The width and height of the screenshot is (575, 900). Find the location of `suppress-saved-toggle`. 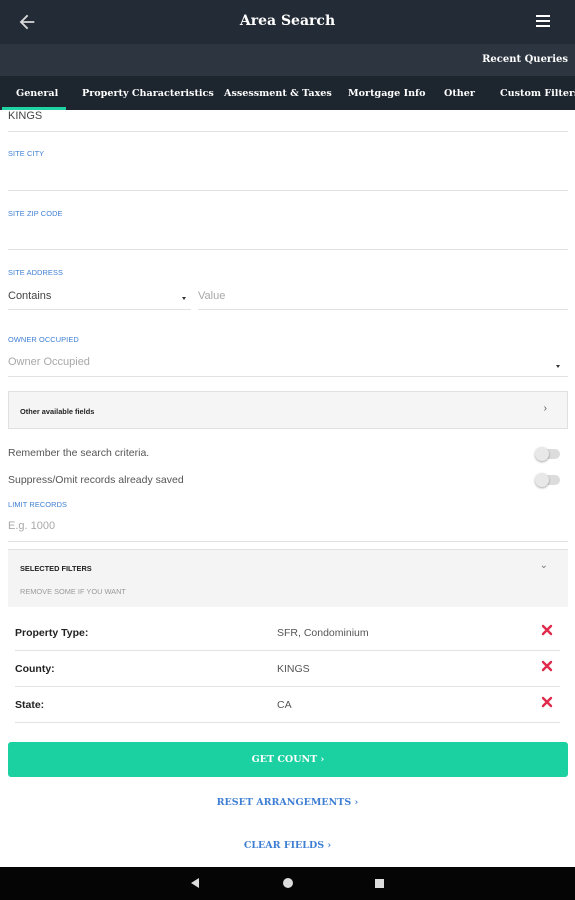

suppress-saved-toggle is located at coordinates (547, 480).